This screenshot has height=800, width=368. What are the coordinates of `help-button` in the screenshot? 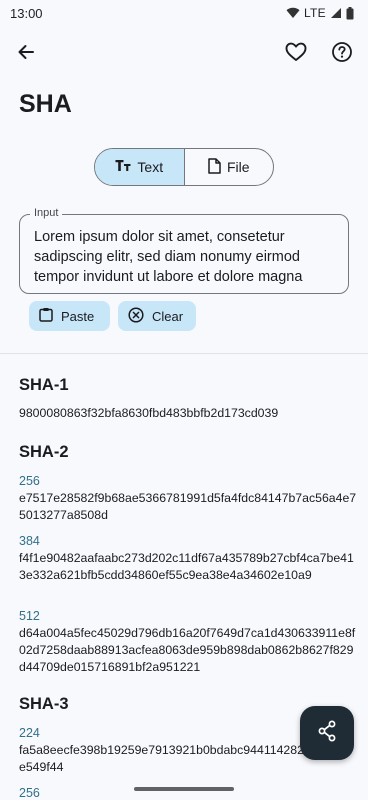 It's located at (342, 54).